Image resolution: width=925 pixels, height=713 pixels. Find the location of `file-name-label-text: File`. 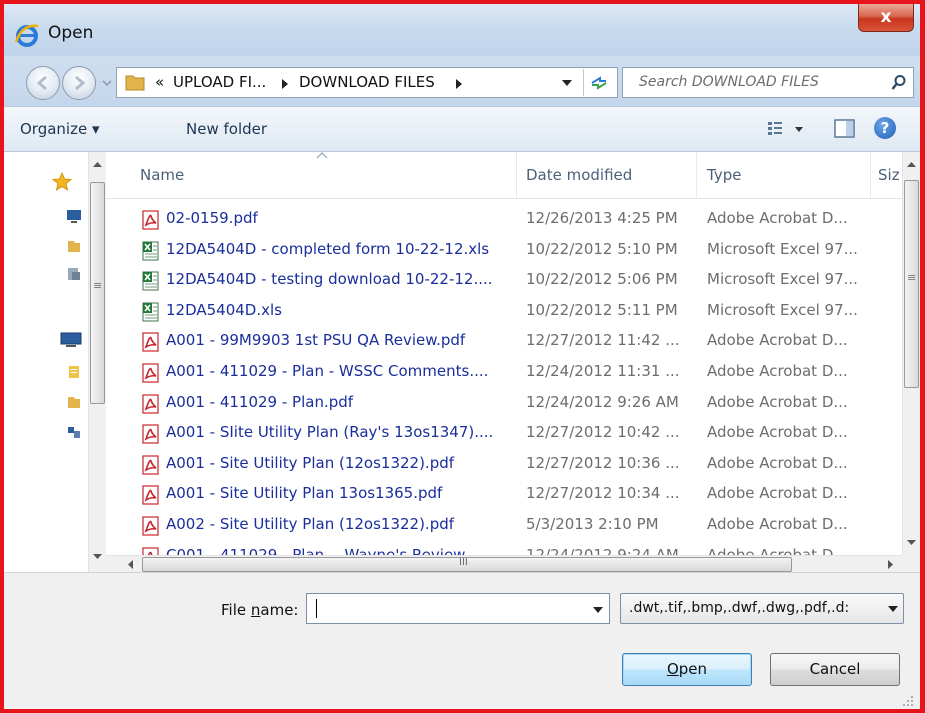

file-name-label-text: File is located at coordinates (236, 610).